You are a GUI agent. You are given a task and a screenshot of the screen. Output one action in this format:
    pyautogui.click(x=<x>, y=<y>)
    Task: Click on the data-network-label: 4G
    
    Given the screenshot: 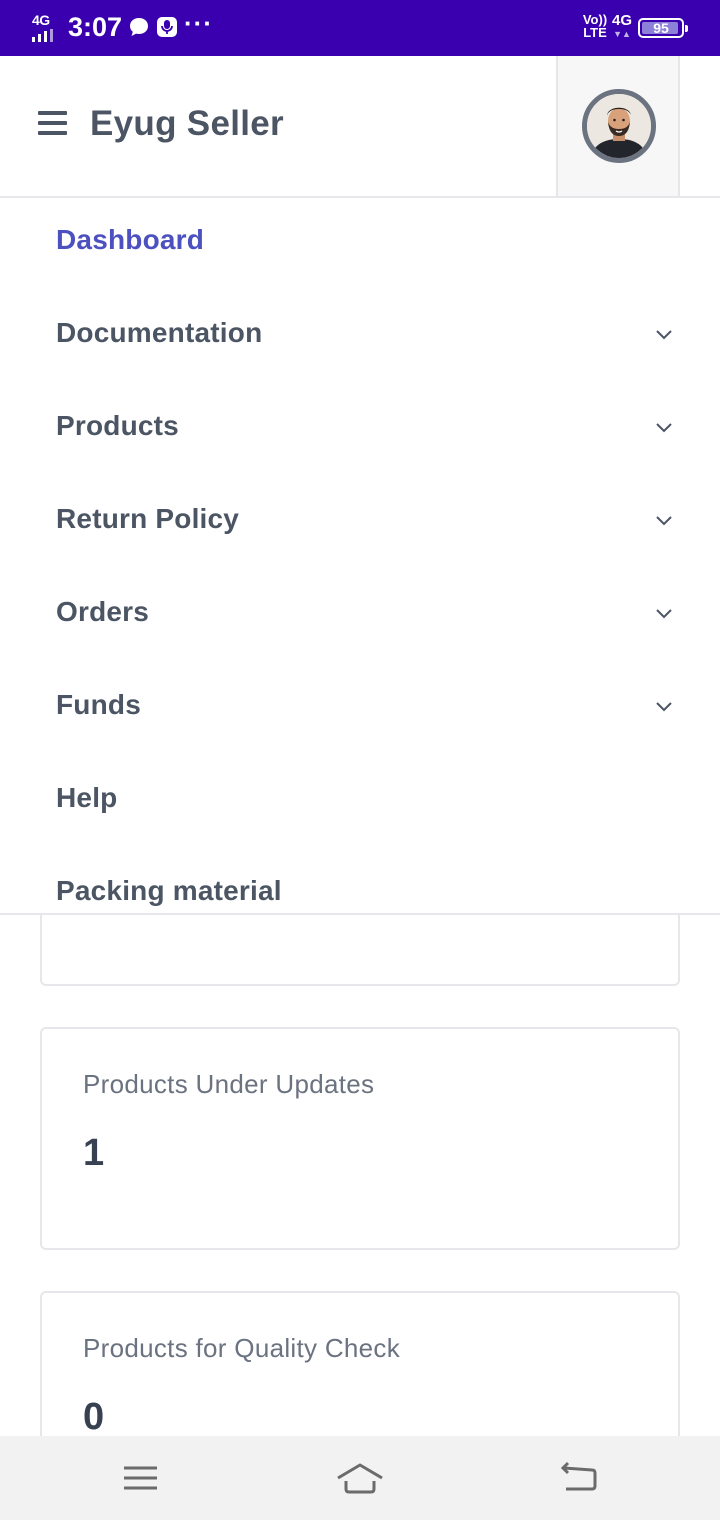 What is the action you would take?
    pyautogui.click(x=622, y=20)
    